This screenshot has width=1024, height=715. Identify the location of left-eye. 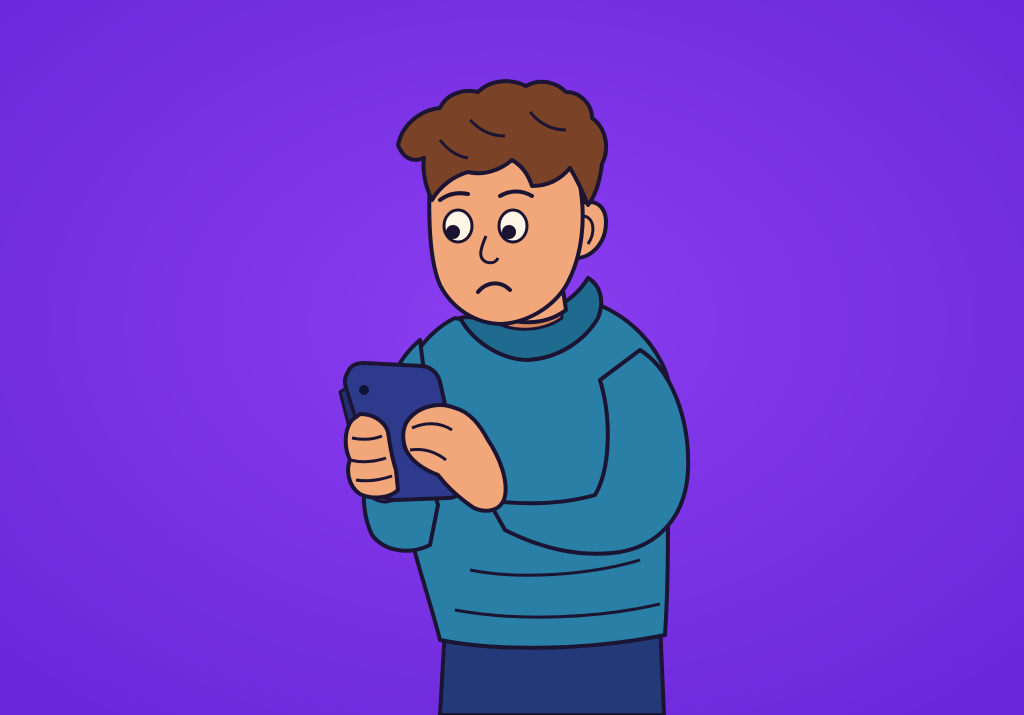
(458, 226).